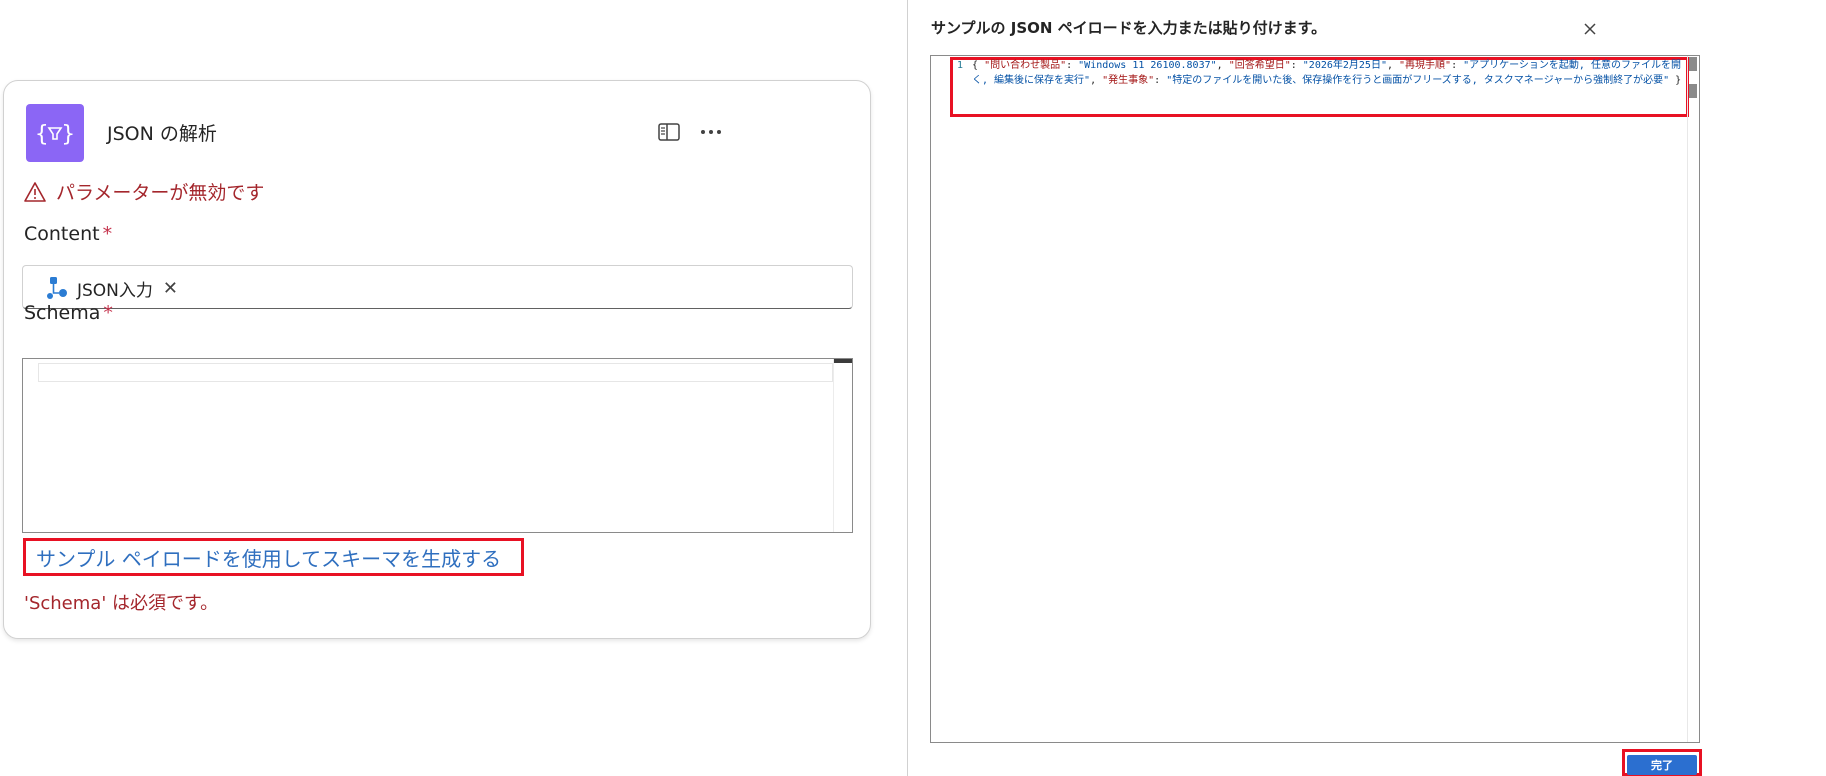  I want to click on parse-json-action-icon: { }, so click(55, 133).